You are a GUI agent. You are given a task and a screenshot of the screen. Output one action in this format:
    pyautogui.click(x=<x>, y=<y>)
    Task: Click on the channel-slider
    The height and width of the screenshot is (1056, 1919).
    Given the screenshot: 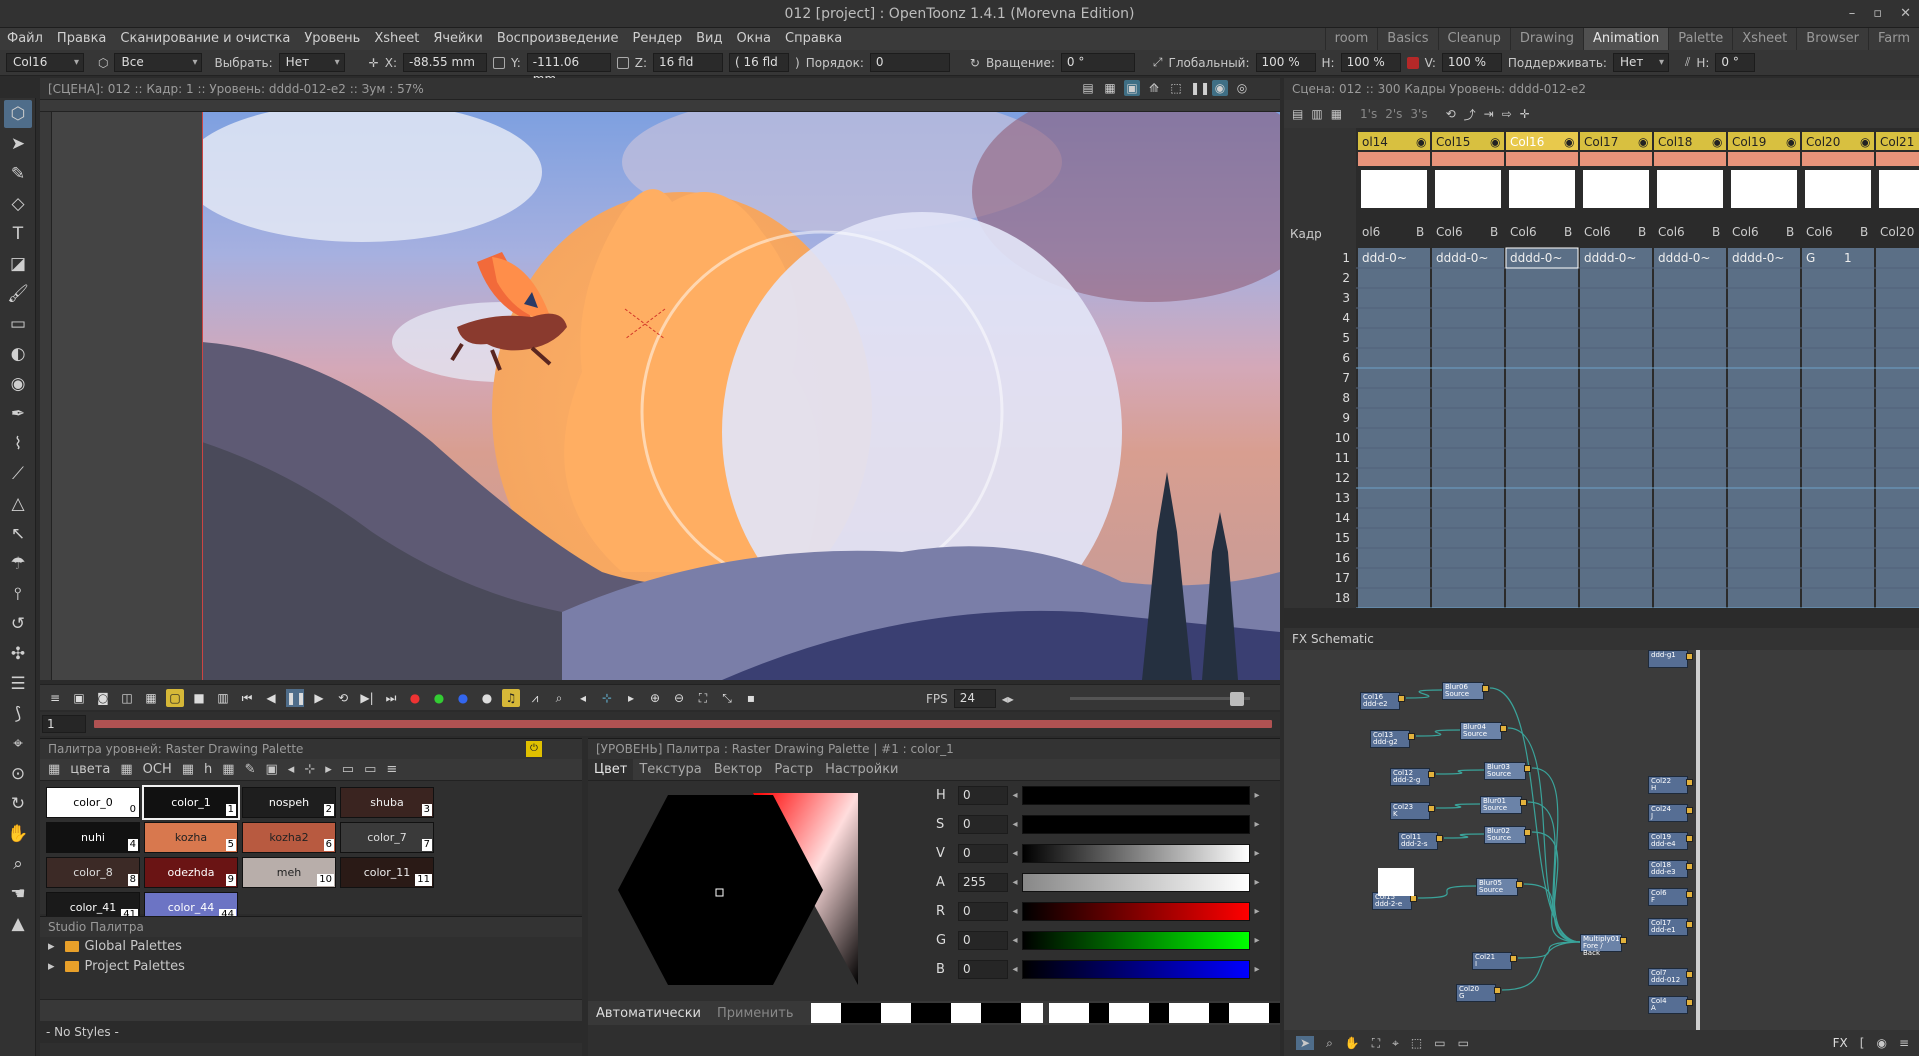 What is the action you would take?
    pyautogui.click(x=1136, y=969)
    